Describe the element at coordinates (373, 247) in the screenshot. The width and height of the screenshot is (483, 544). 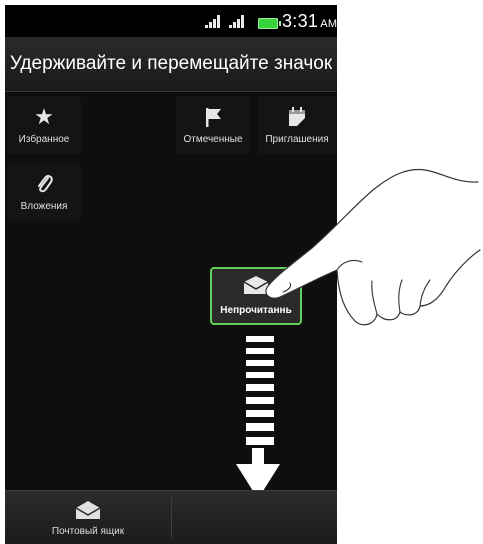
I see `hand-pointer-icon` at that location.